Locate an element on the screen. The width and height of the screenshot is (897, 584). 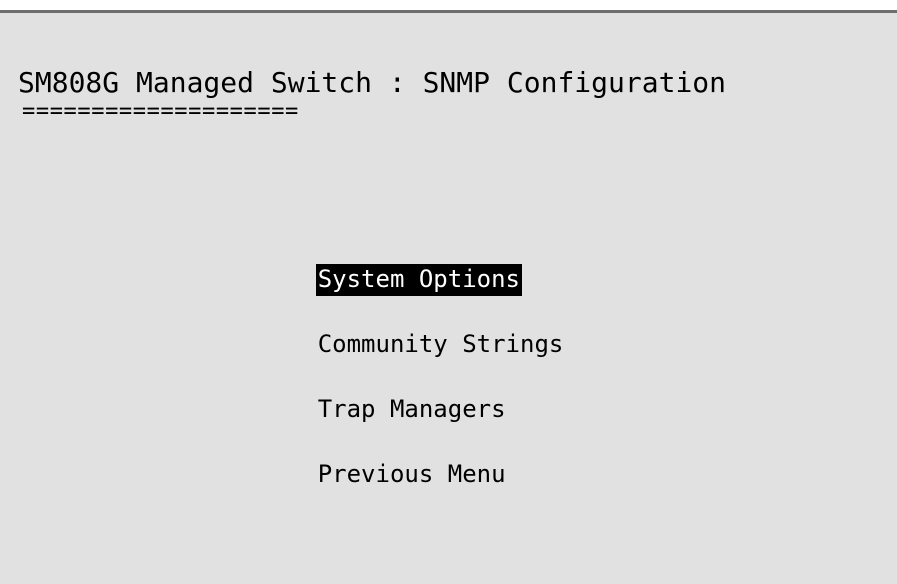
menu-item-label: Previous Menu is located at coordinates (411, 474).